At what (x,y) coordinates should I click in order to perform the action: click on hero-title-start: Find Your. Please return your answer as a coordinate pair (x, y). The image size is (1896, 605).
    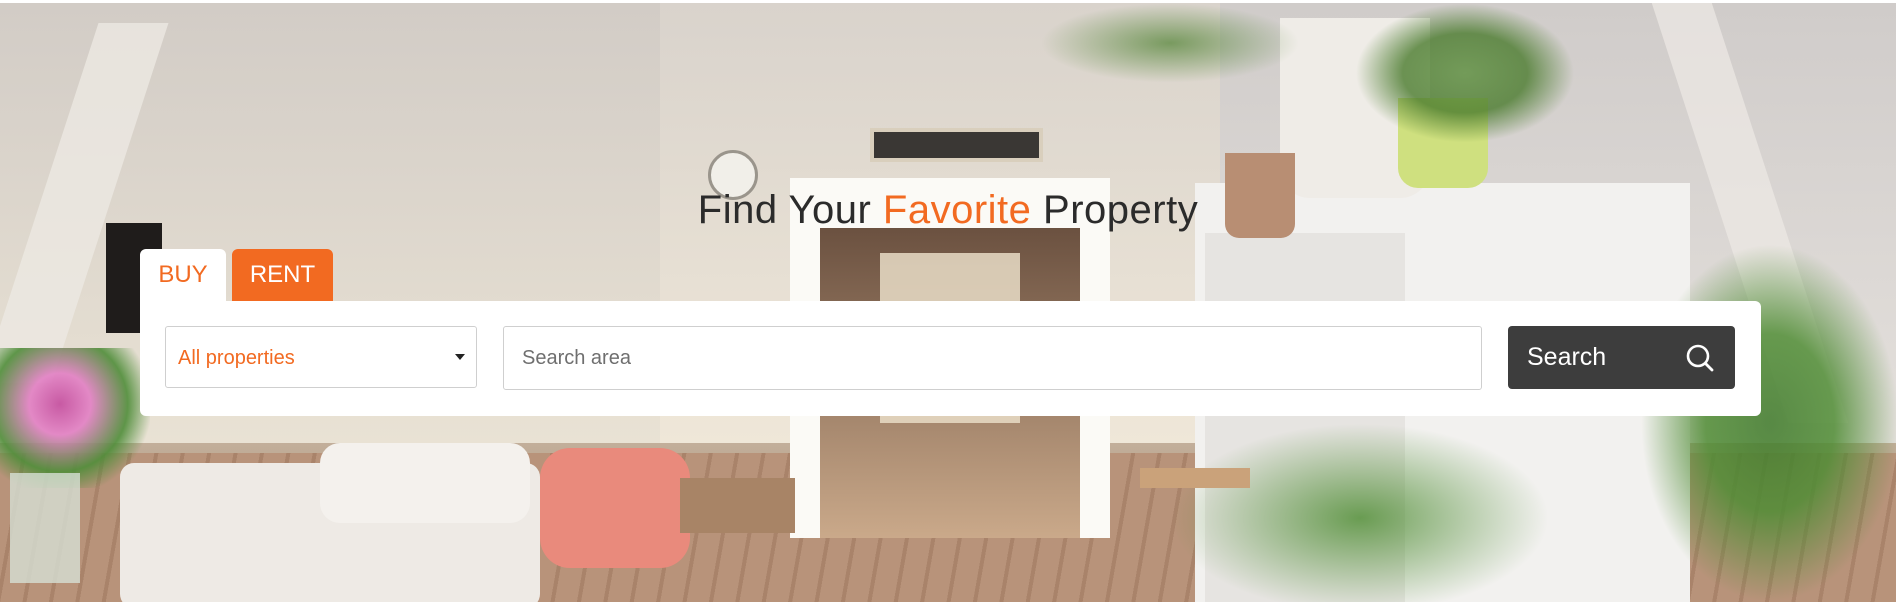
    Looking at the image, I should click on (784, 210).